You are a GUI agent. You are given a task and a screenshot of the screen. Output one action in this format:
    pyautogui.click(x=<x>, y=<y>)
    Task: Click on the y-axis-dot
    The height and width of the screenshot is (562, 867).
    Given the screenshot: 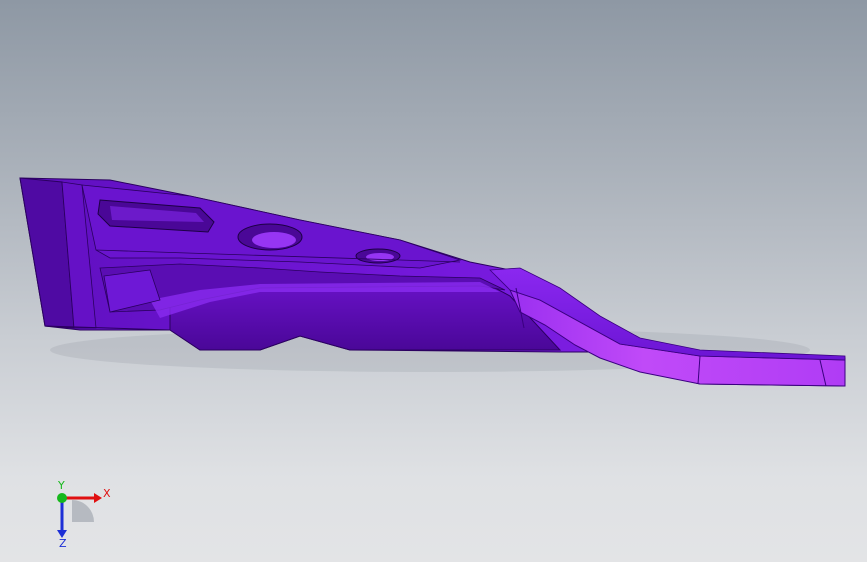 What is the action you would take?
    pyautogui.click(x=62, y=498)
    